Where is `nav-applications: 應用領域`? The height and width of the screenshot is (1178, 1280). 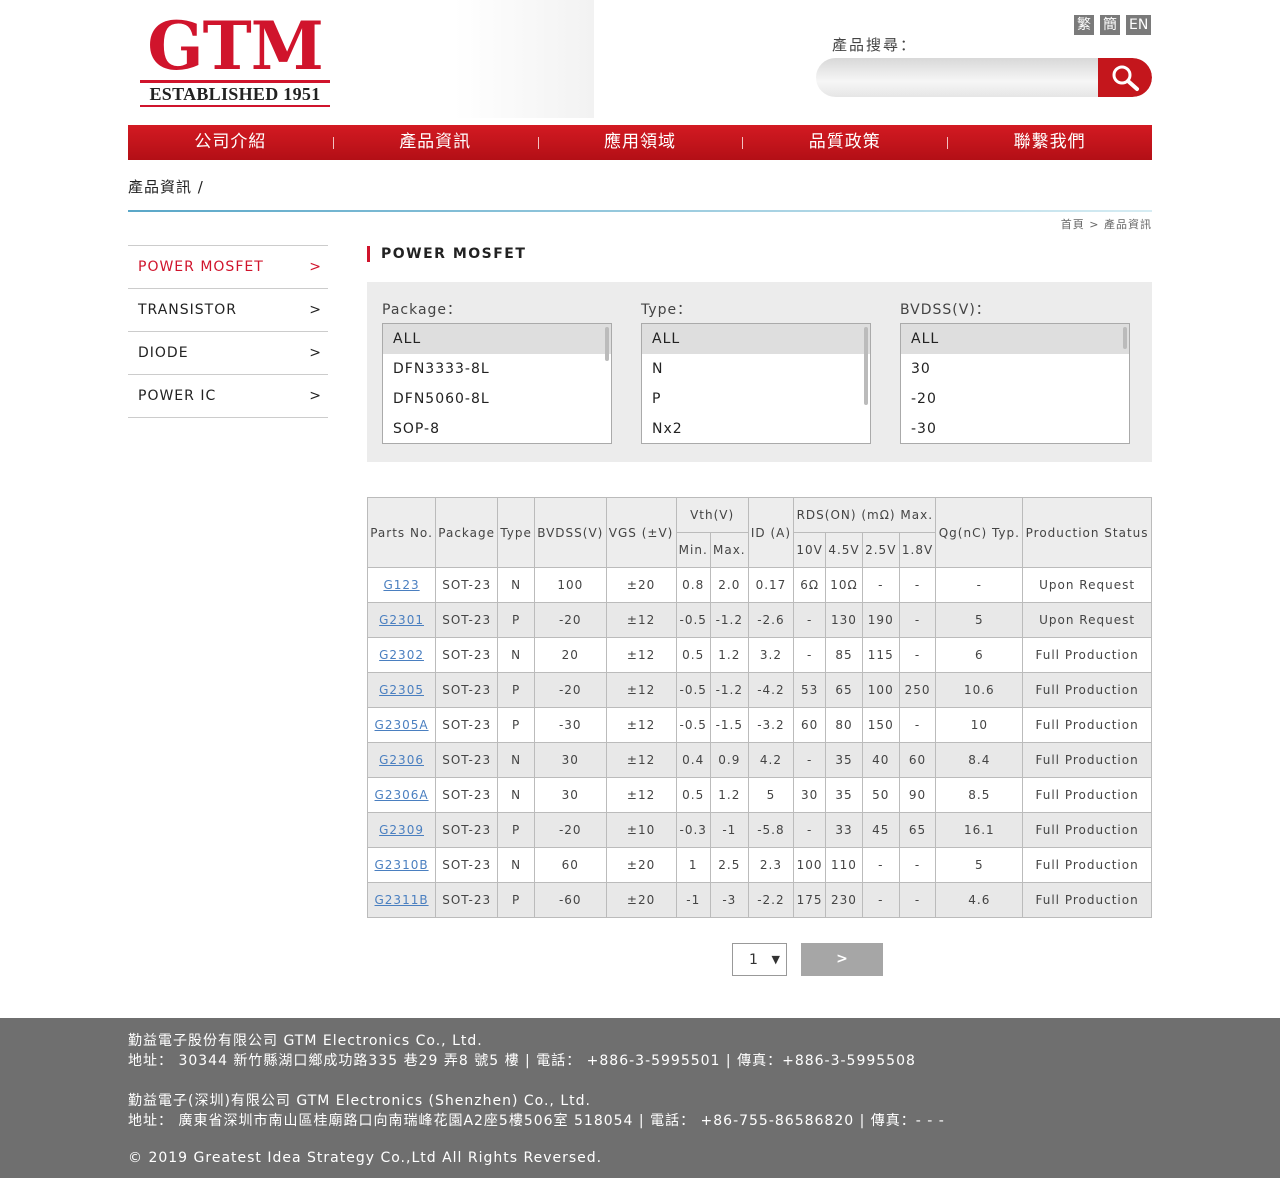
nav-applications: 應用領域 is located at coordinates (640, 142).